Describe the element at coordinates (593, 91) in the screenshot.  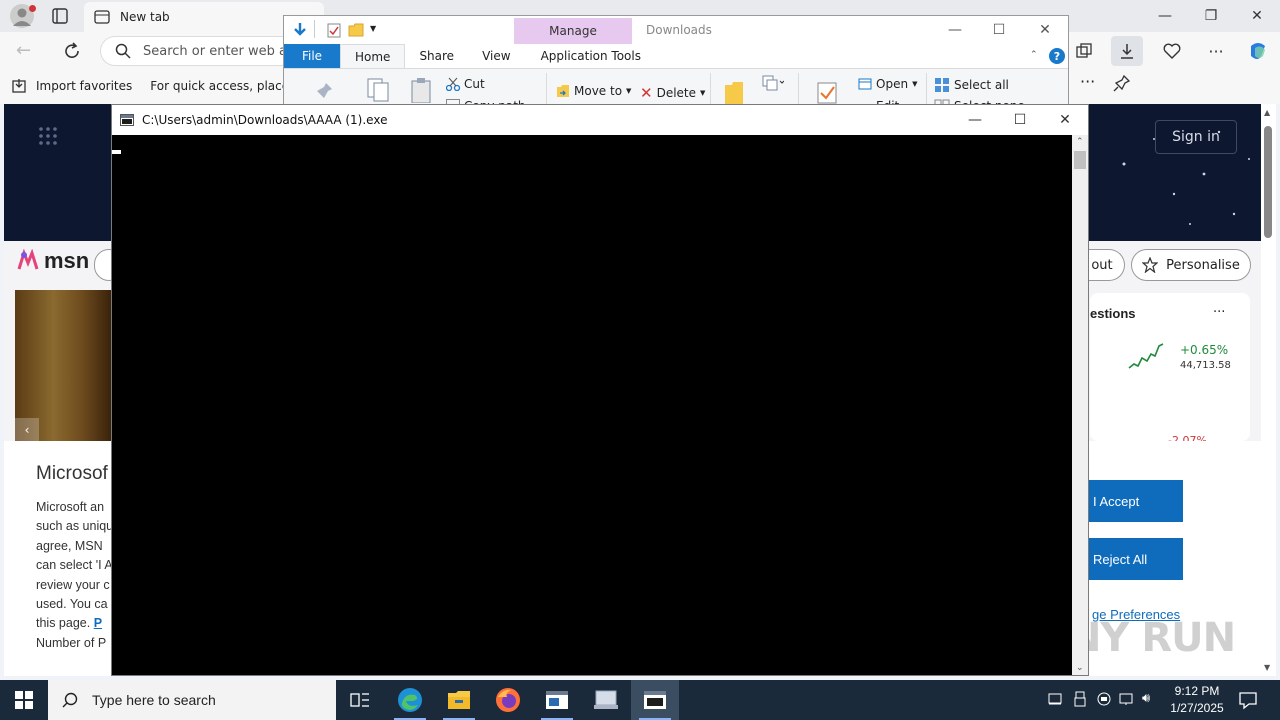
I see `move-to-button: Move to ▼` at that location.